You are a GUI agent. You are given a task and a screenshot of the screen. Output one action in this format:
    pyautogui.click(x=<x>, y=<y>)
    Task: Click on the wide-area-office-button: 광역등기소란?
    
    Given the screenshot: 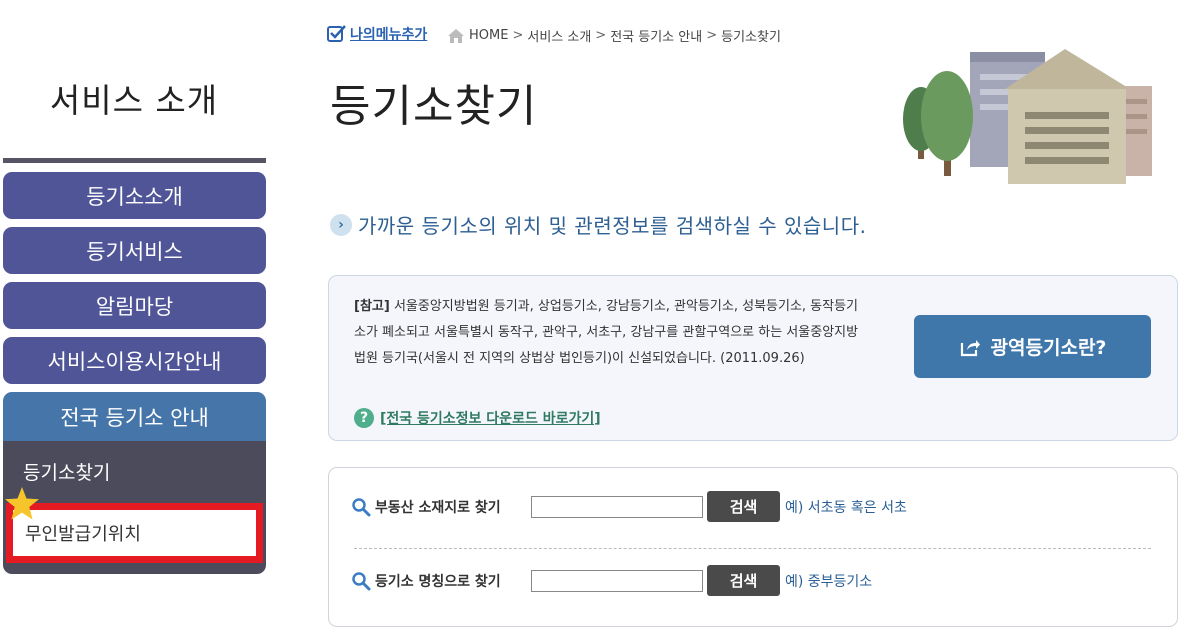 What is the action you would take?
    pyautogui.click(x=1032, y=346)
    